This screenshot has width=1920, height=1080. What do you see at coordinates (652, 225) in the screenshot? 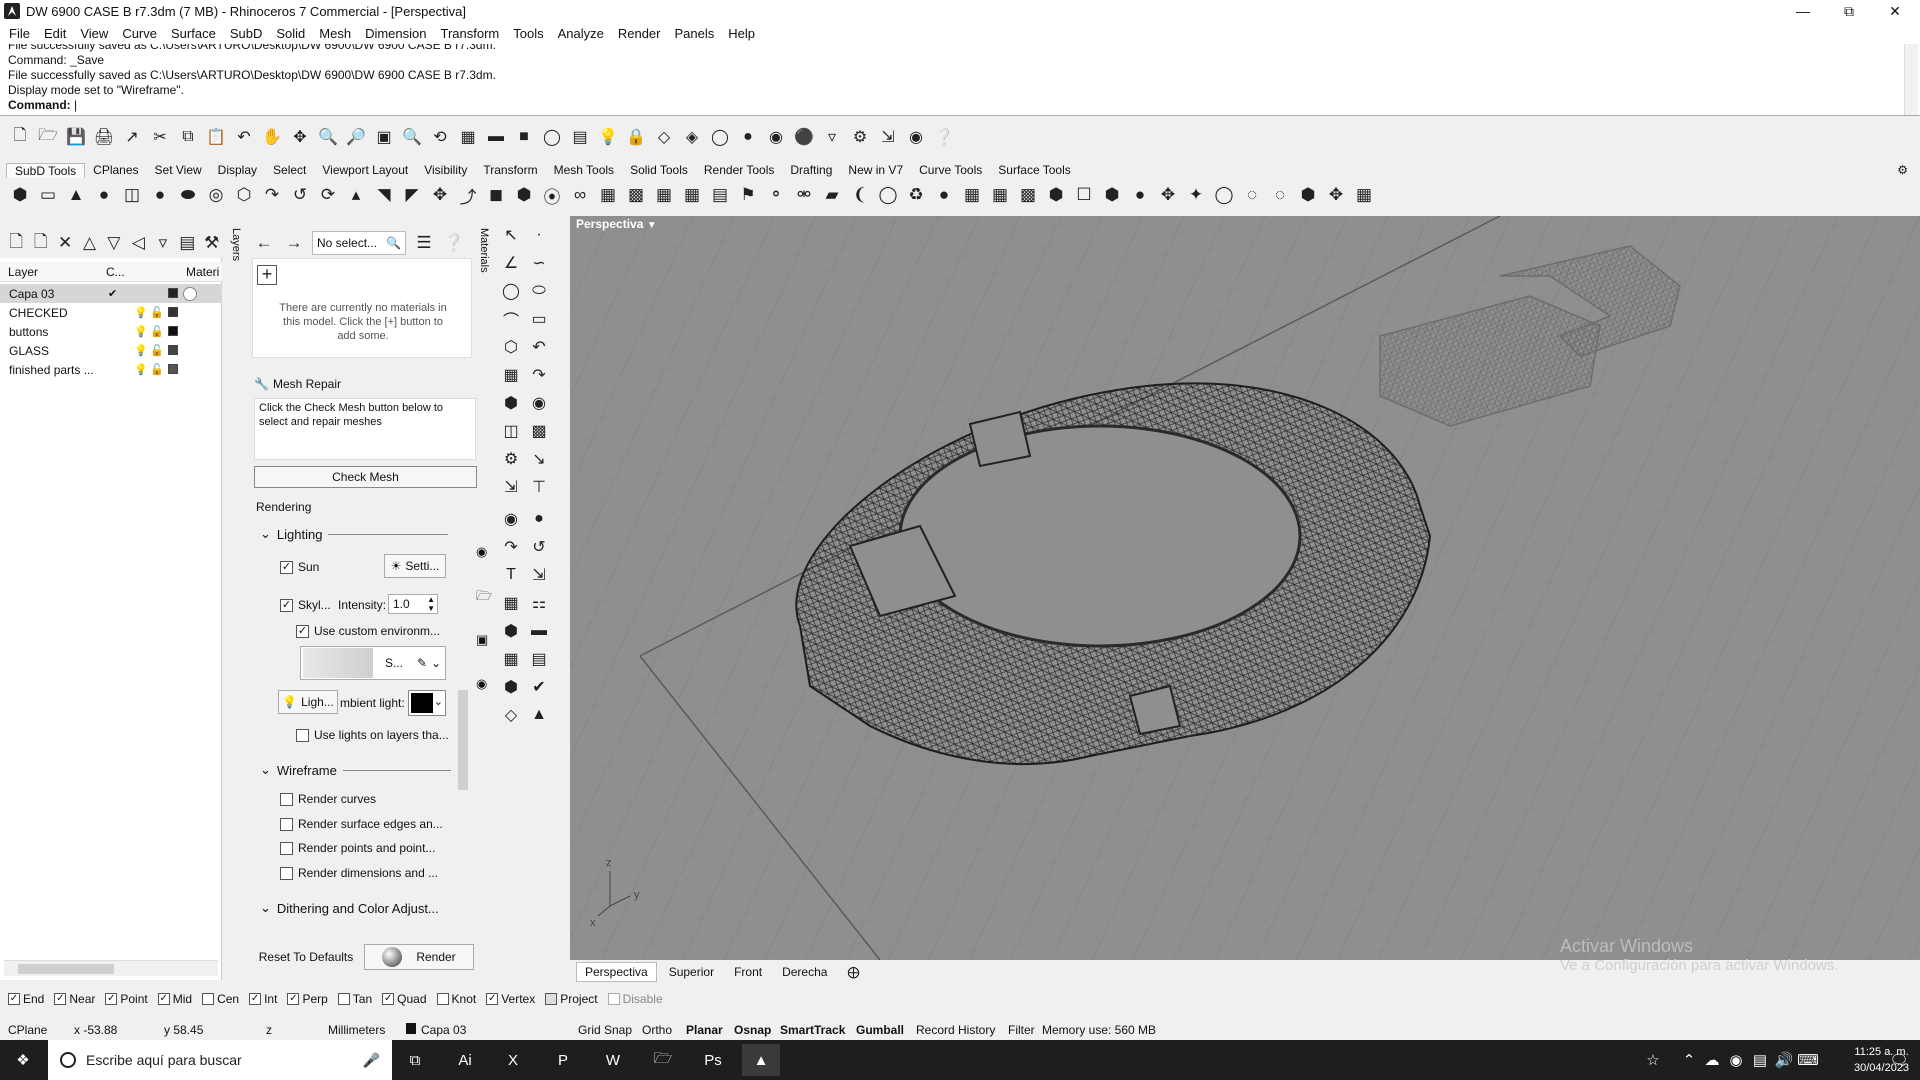
I see `viewport-menu-chevron-icon: ▼` at bounding box center [652, 225].